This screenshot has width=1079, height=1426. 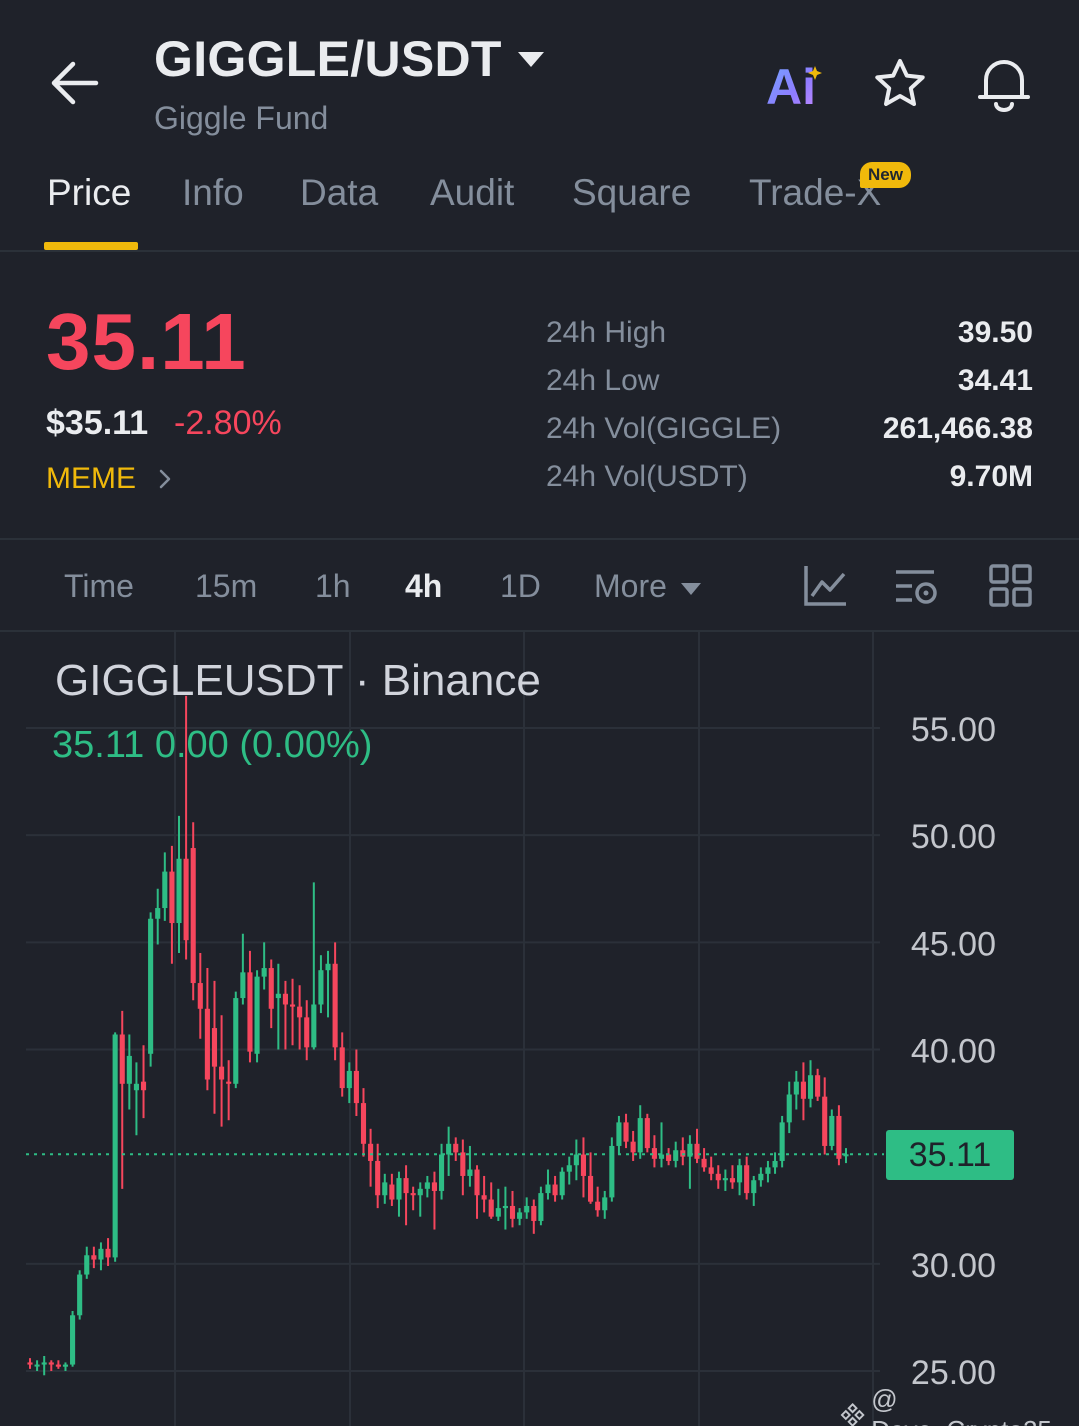 I want to click on watermark: @ Dave_Crypto25, so click(x=959, y=1405).